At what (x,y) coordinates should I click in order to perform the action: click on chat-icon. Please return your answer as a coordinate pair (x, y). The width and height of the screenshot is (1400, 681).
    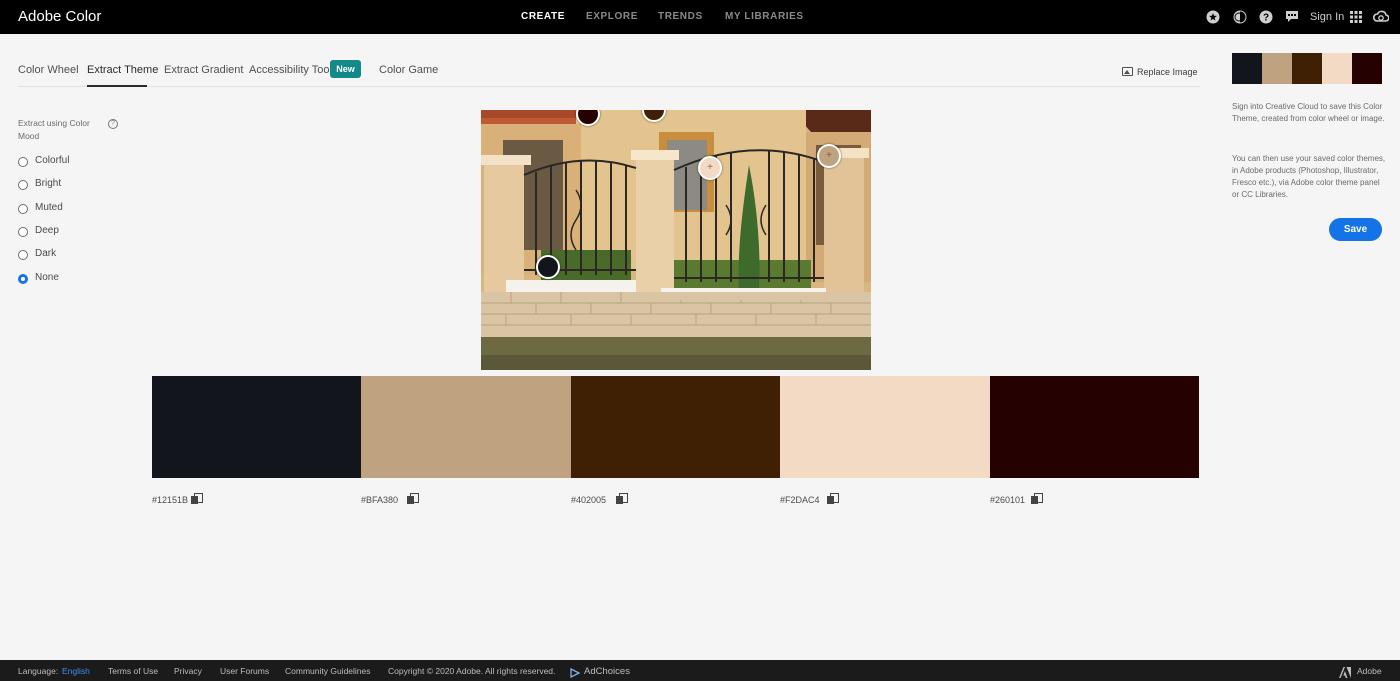
    Looking at the image, I should click on (1292, 17).